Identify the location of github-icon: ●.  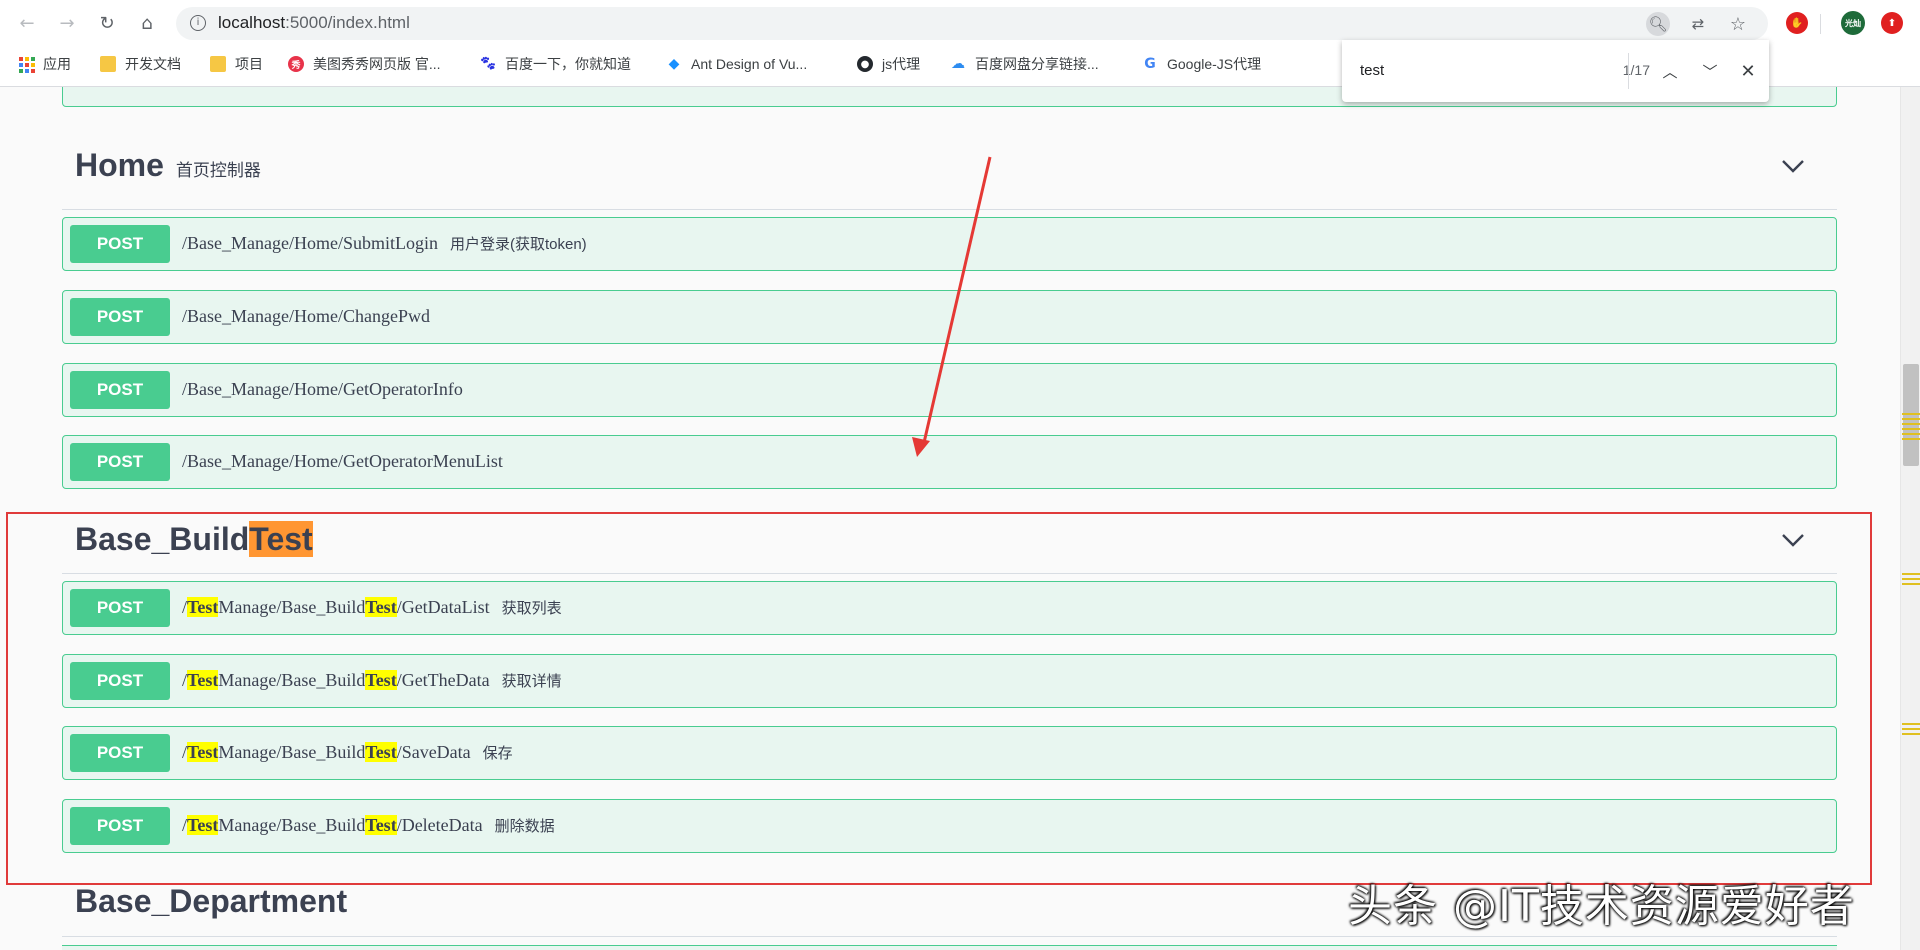
(865, 64).